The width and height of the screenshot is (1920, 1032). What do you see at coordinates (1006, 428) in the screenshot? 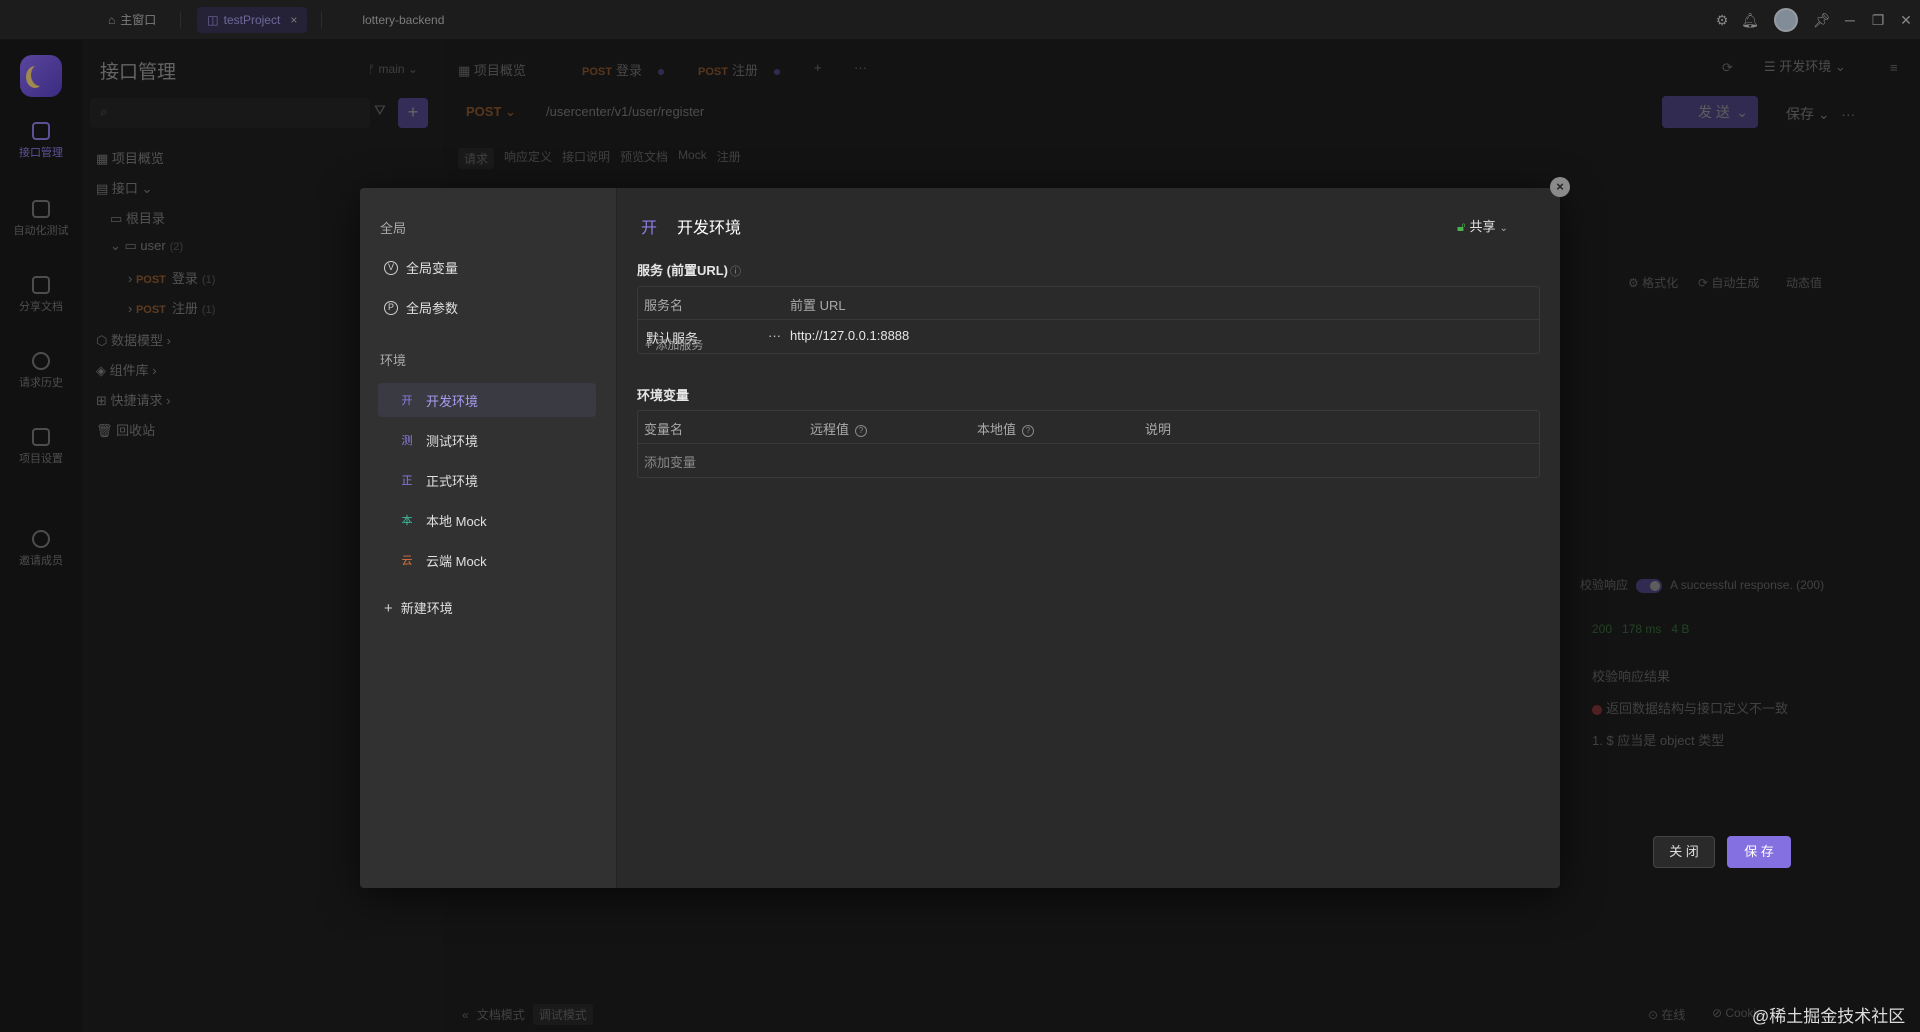
I see `column-header: 本地值?` at bounding box center [1006, 428].